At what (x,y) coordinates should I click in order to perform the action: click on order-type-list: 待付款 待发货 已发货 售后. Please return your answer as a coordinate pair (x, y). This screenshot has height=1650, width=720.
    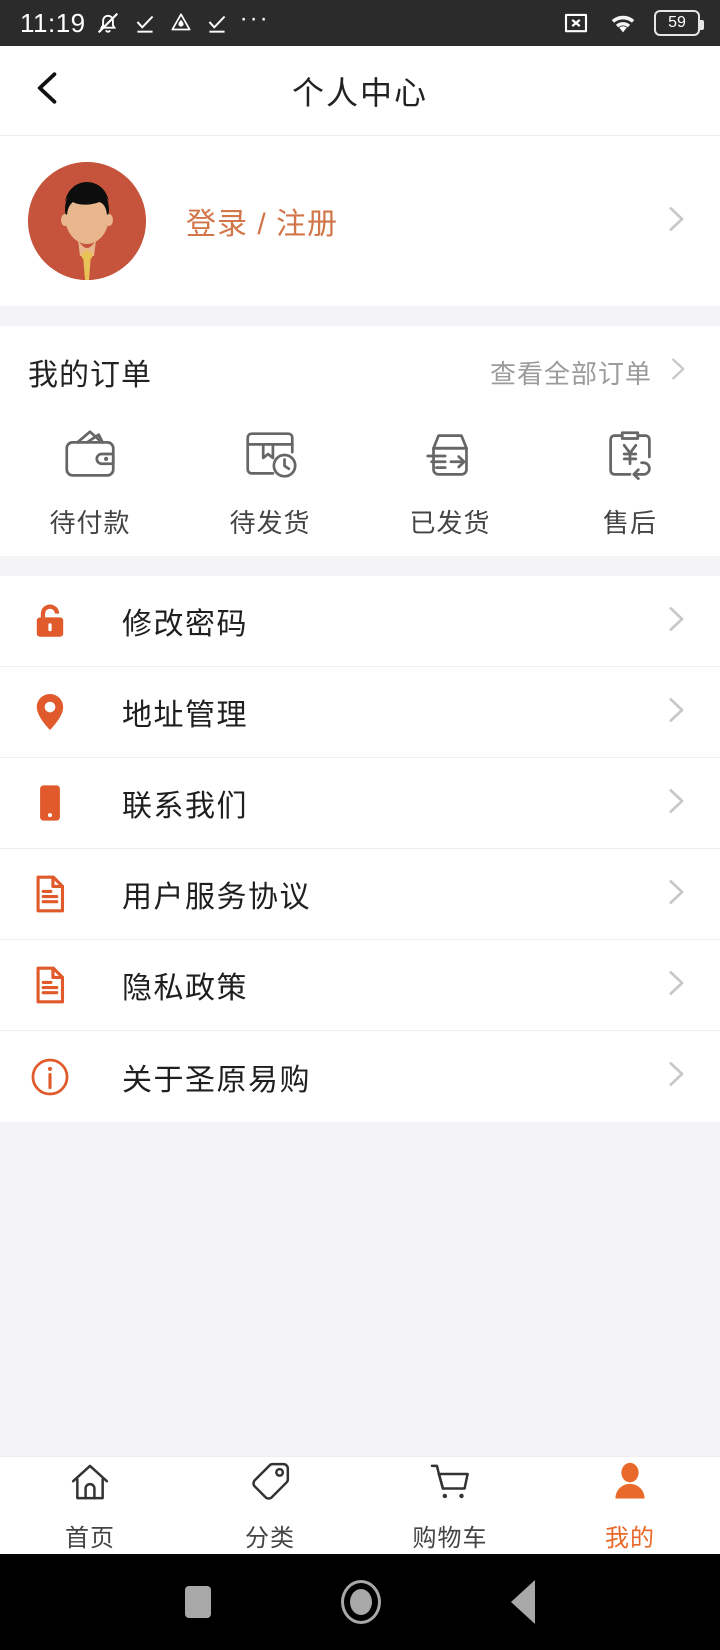
    Looking at the image, I should click on (360, 487).